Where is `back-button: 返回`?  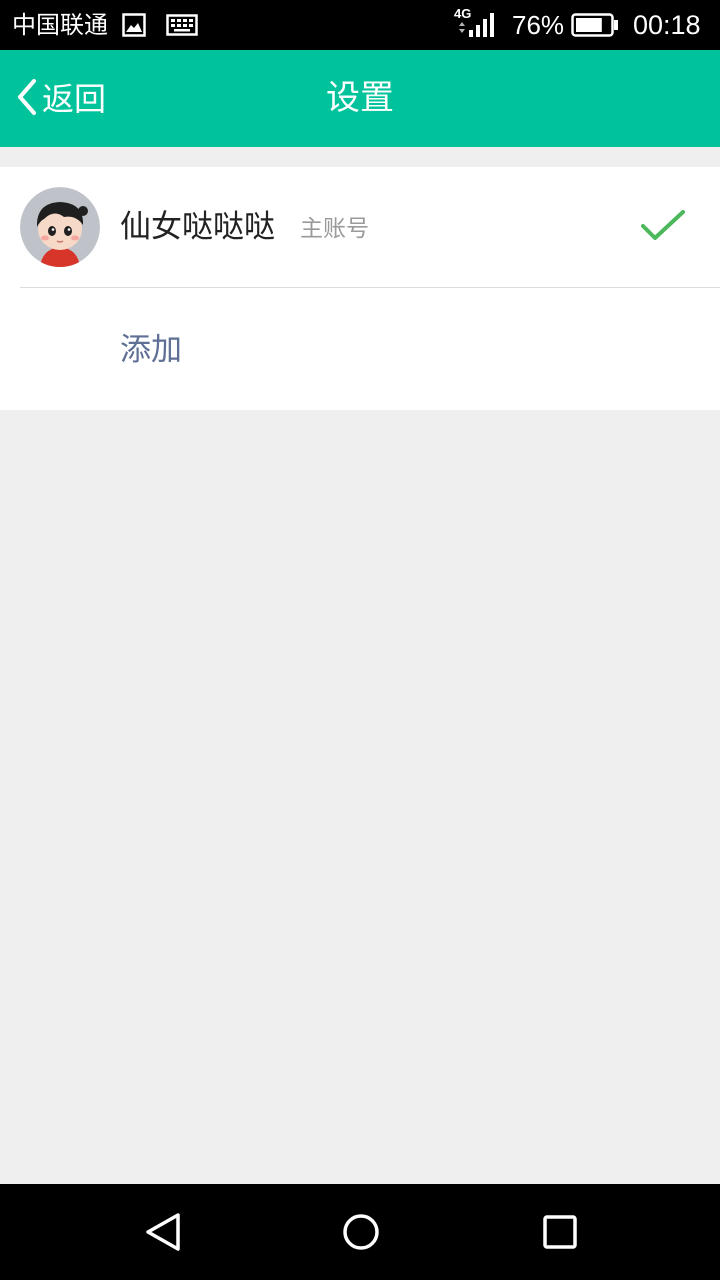
back-button: 返回 is located at coordinates (60, 99).